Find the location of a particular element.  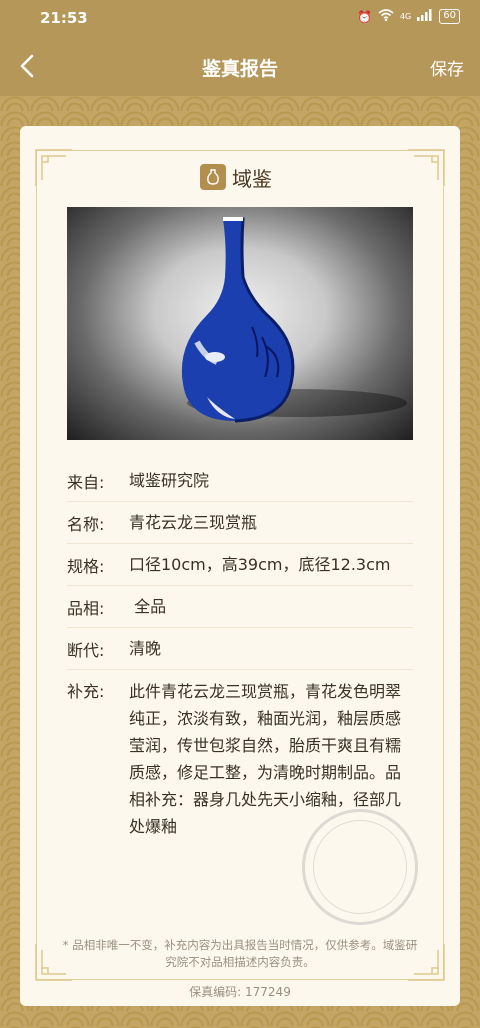

wifi-icon is located at coordinates (386, 16).